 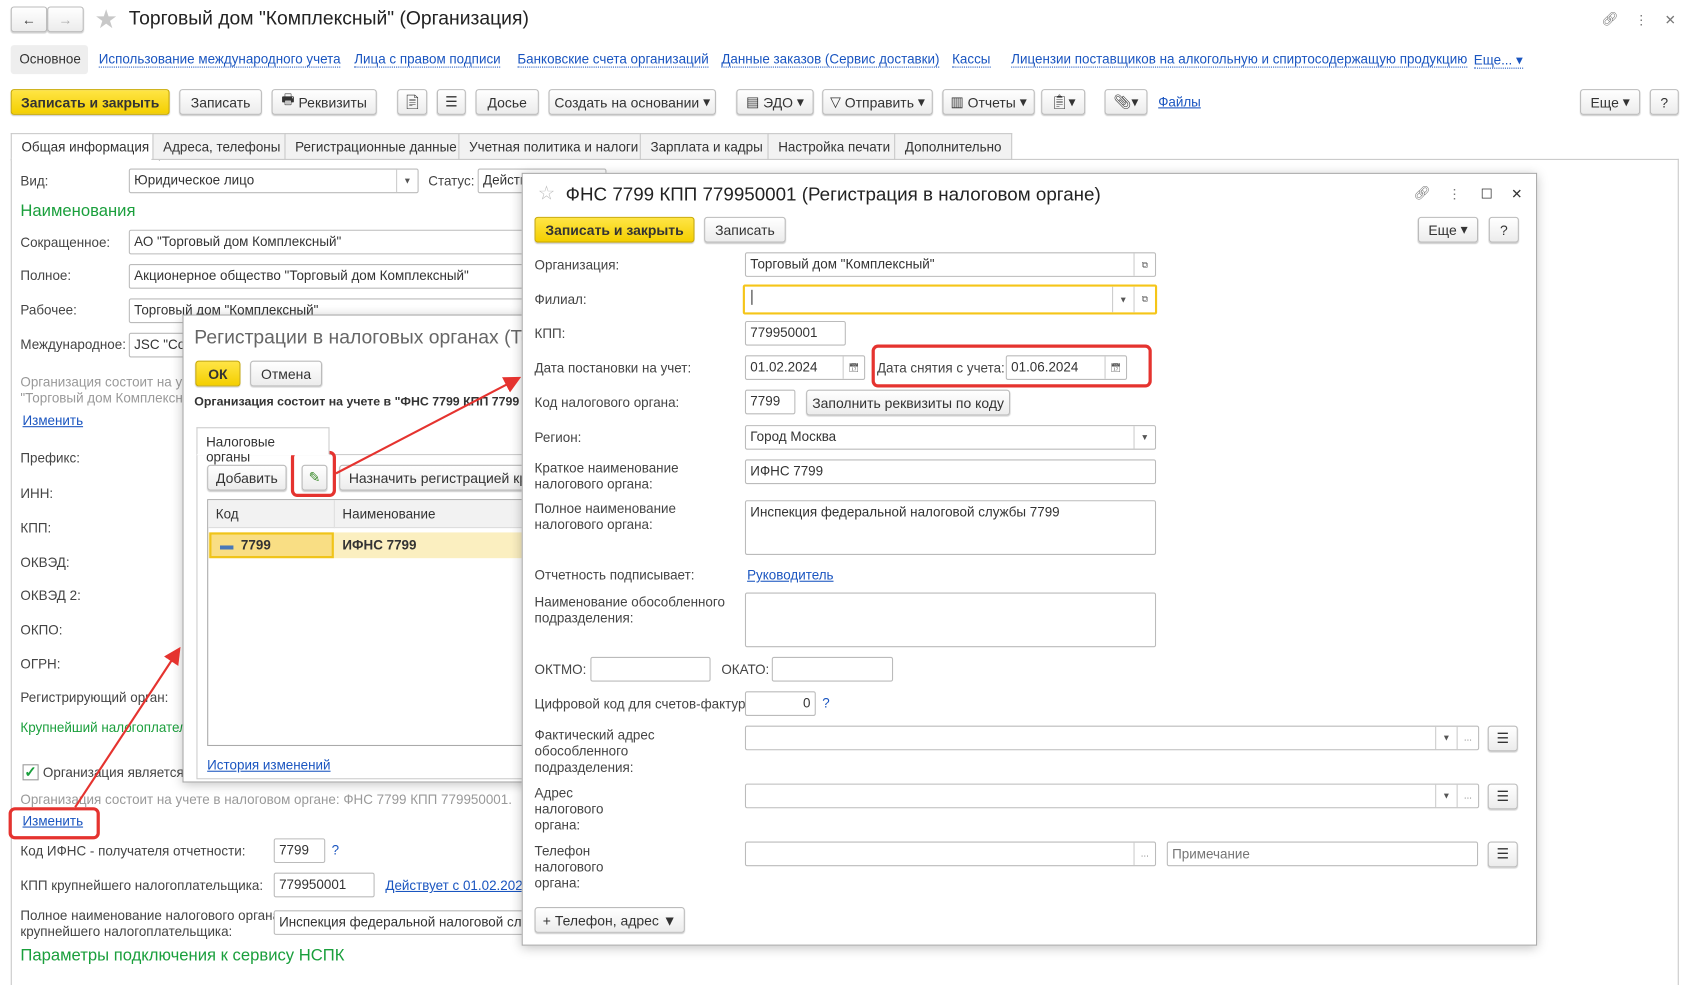 What do you see at coordinates (324, 885) in the screenshot?
I see `kpp-largest-input: 779950001` at bounding box center [324, 885].